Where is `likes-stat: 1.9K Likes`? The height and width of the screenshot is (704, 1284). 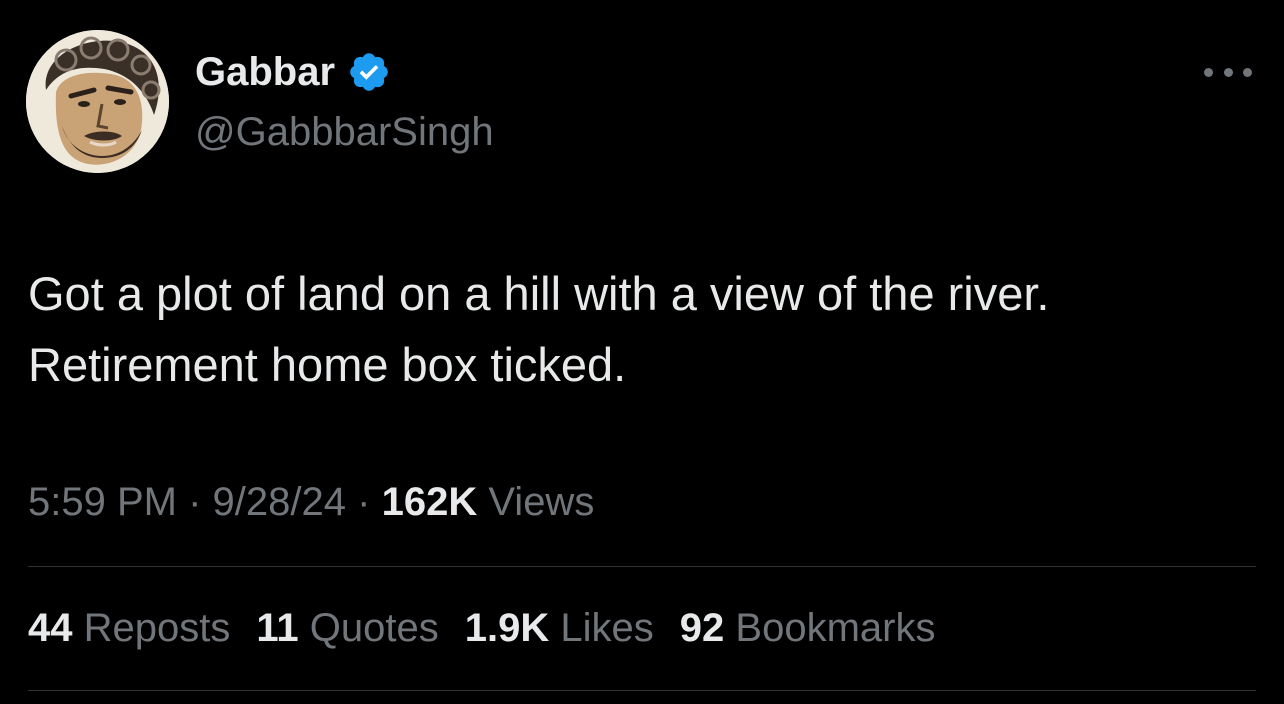
likes-stat: 1.9K Likes is located at coordinates (559, 628).